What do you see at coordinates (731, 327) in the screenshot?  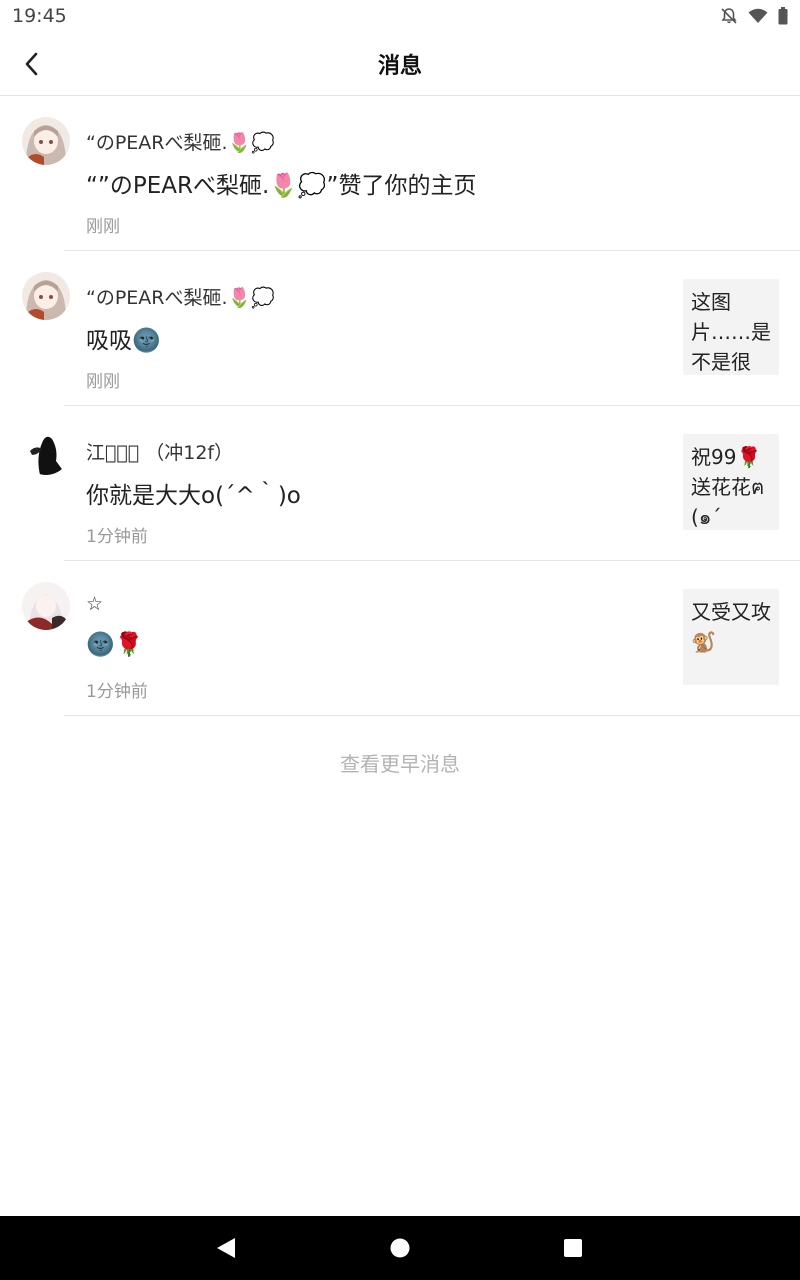 I see `post-thumbnail: 这图片……是不是很` at bounding box center [731, 327].